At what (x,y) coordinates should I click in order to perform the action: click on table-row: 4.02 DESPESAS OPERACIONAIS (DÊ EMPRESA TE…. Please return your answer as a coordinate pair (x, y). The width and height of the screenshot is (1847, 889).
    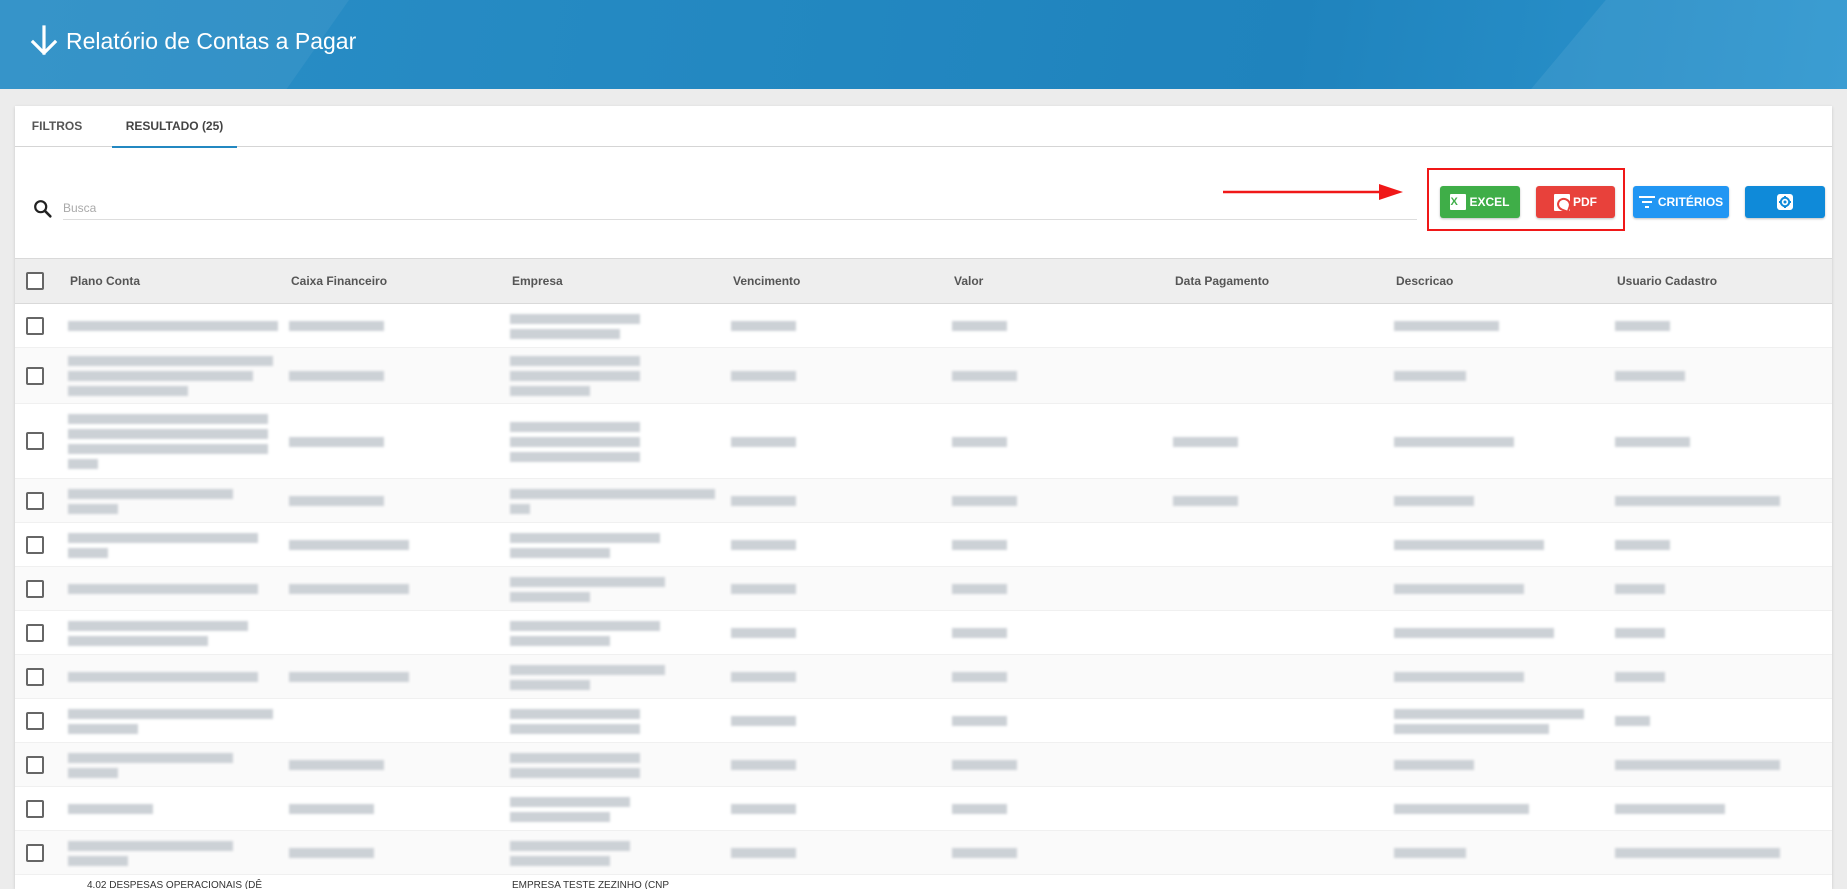
    Looking at the image, I should click on (923, 882).